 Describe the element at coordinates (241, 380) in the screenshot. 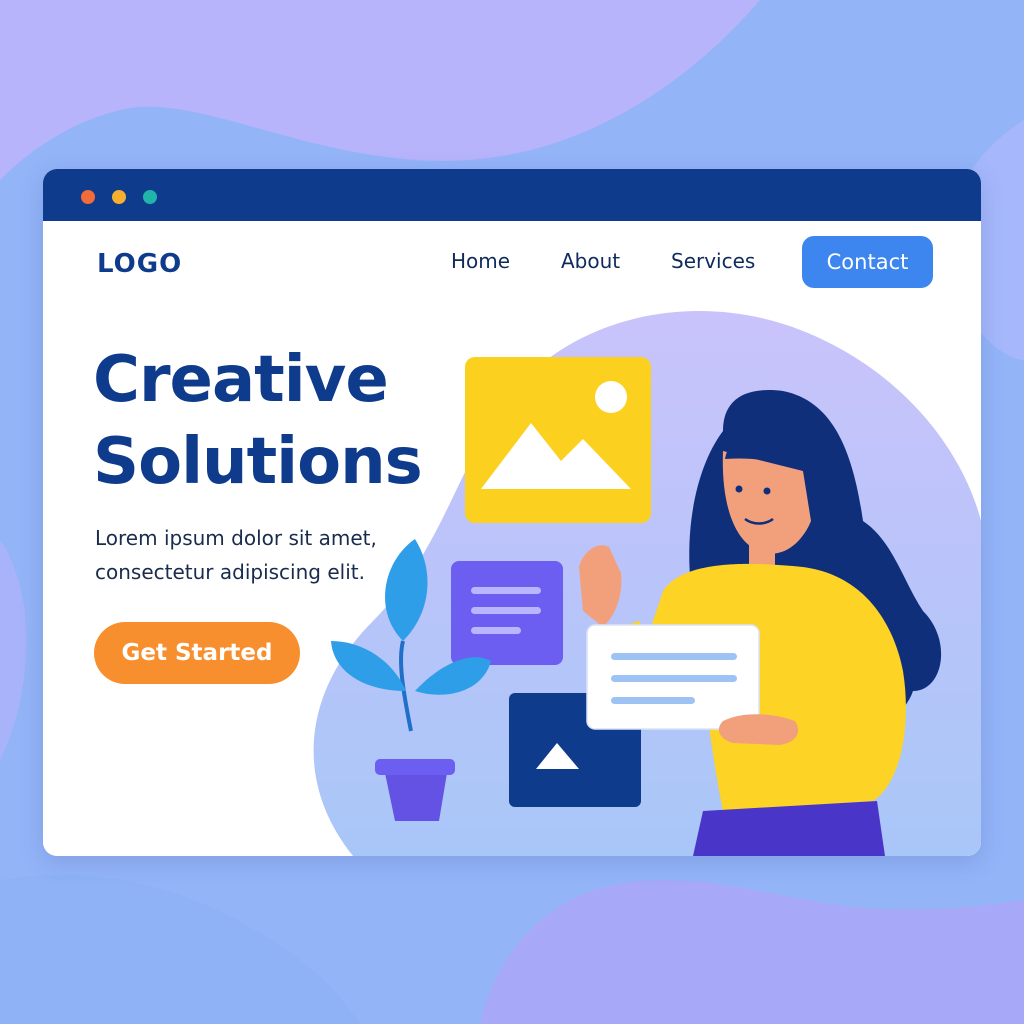

I see `hero-title-line1: Creative` at that location.